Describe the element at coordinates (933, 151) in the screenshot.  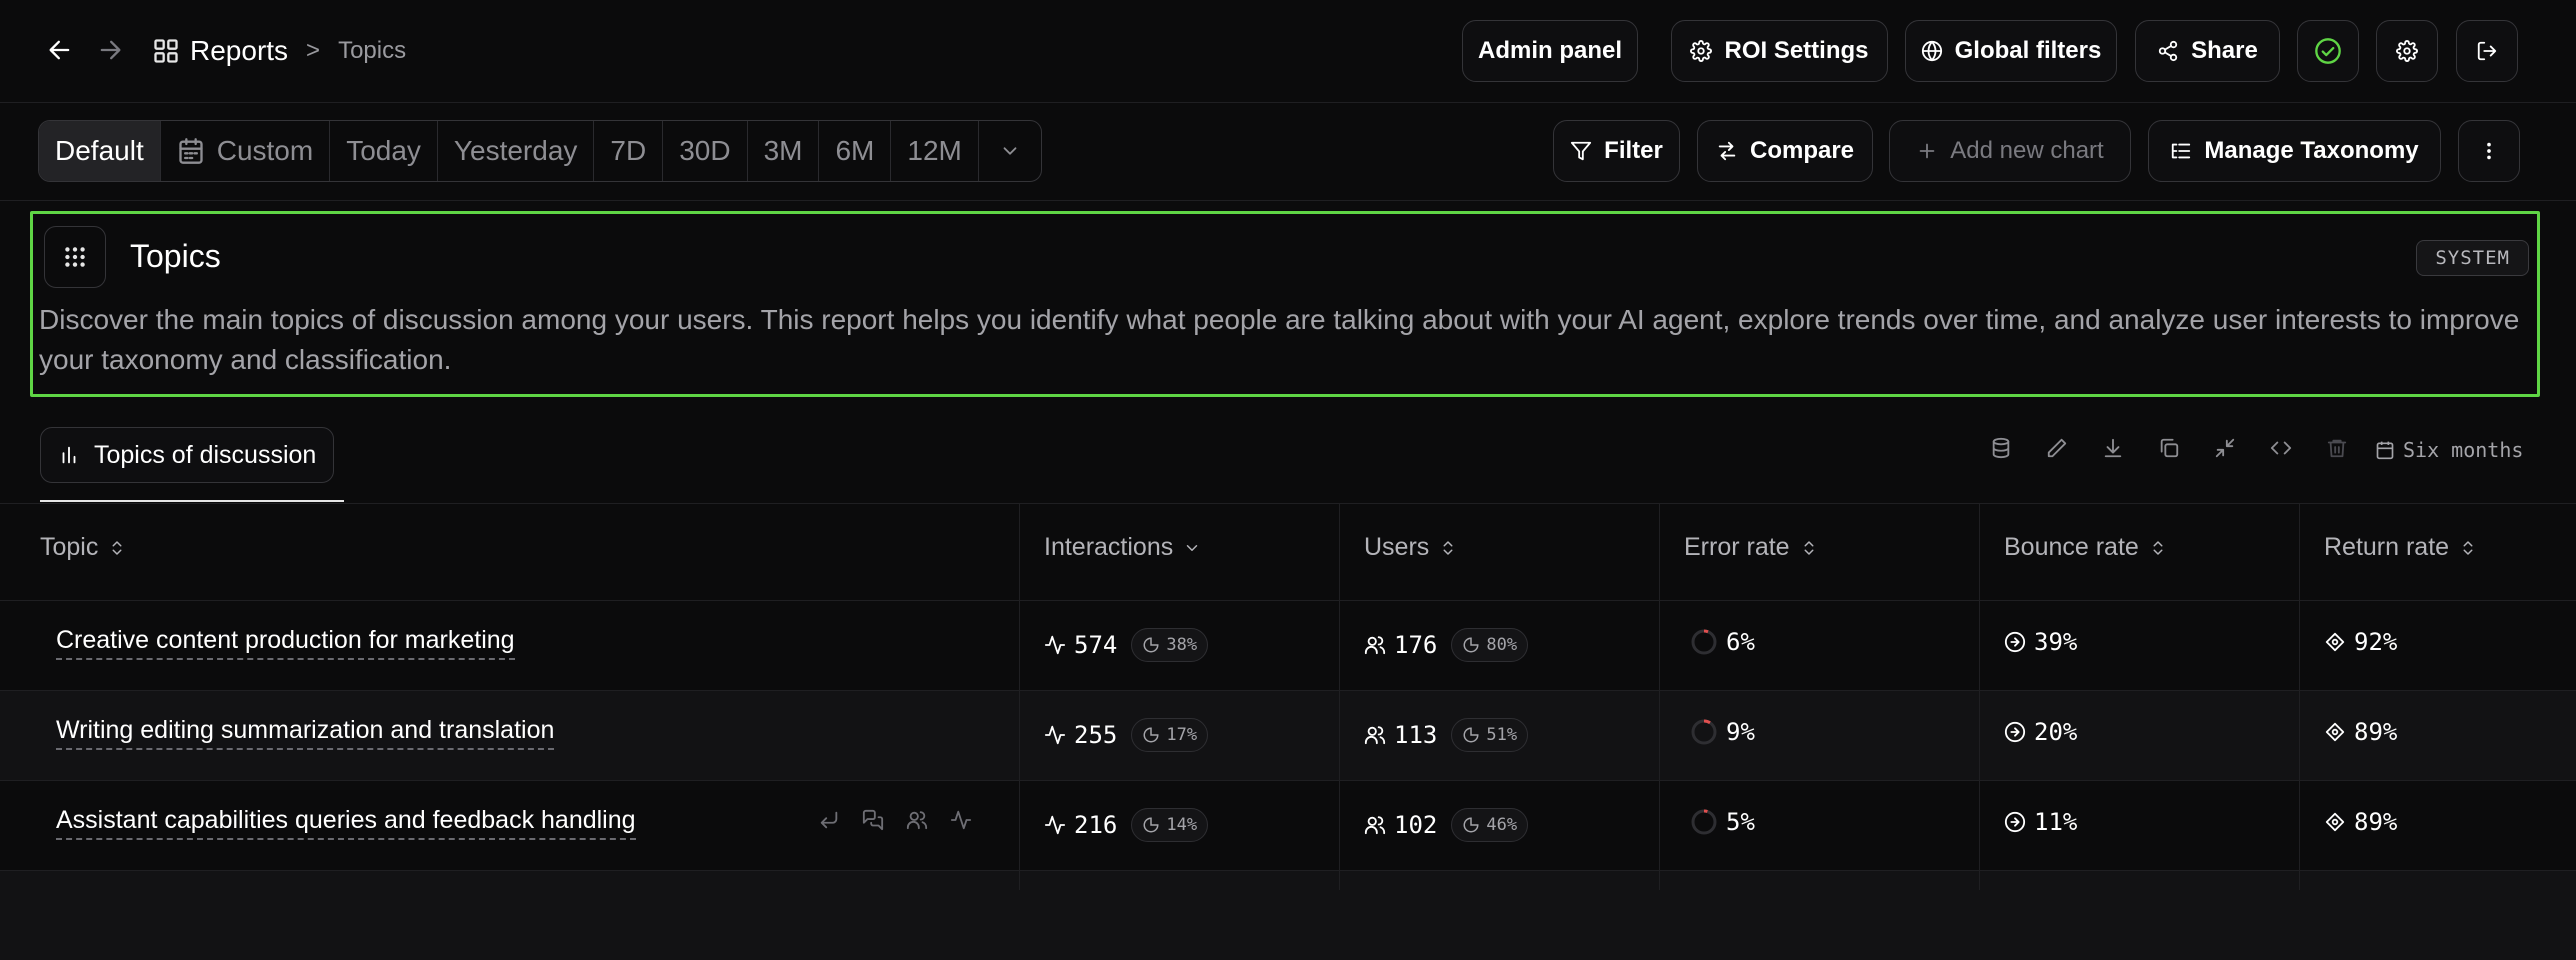
I see `range-12m: 12M` at that location.